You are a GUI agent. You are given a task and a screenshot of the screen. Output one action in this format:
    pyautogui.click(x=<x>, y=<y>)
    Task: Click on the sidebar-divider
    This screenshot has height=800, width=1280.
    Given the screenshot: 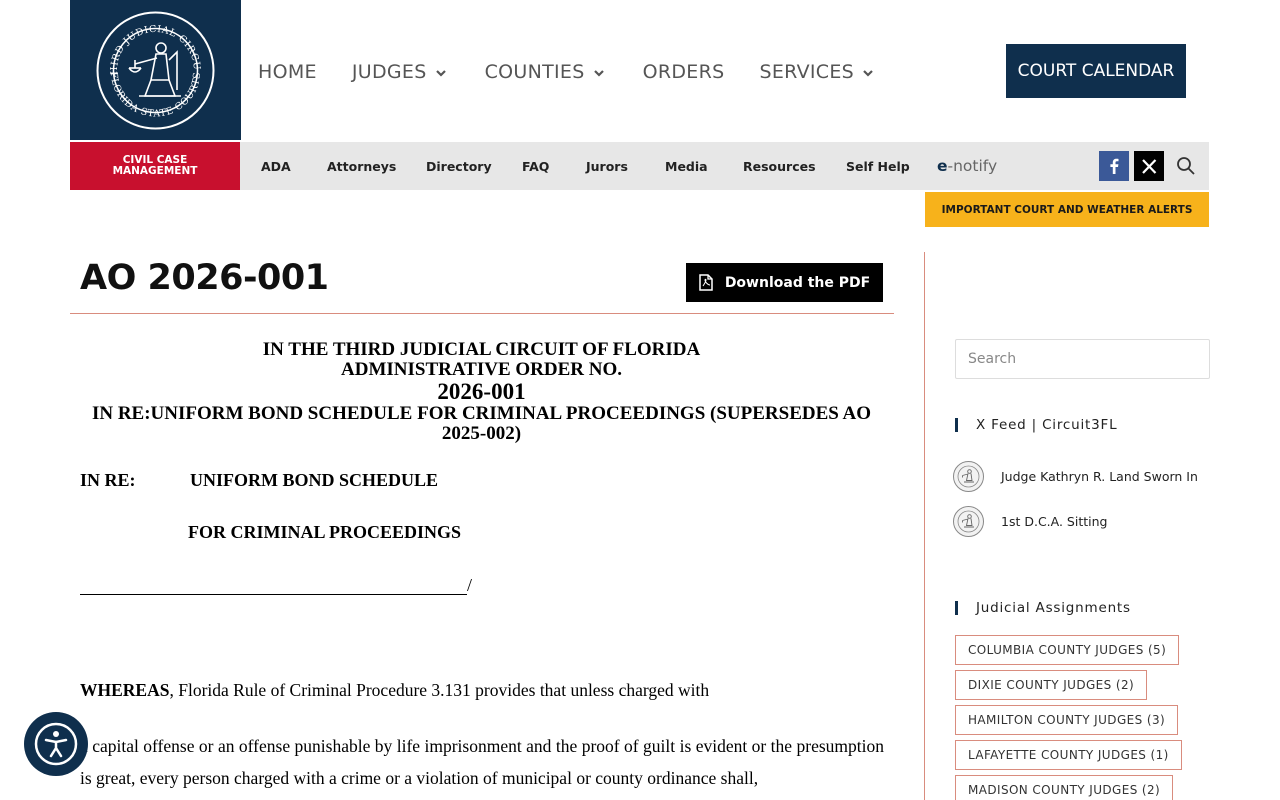 What is the action you would take?
    pyautogui.click(x=924, y=526)
    